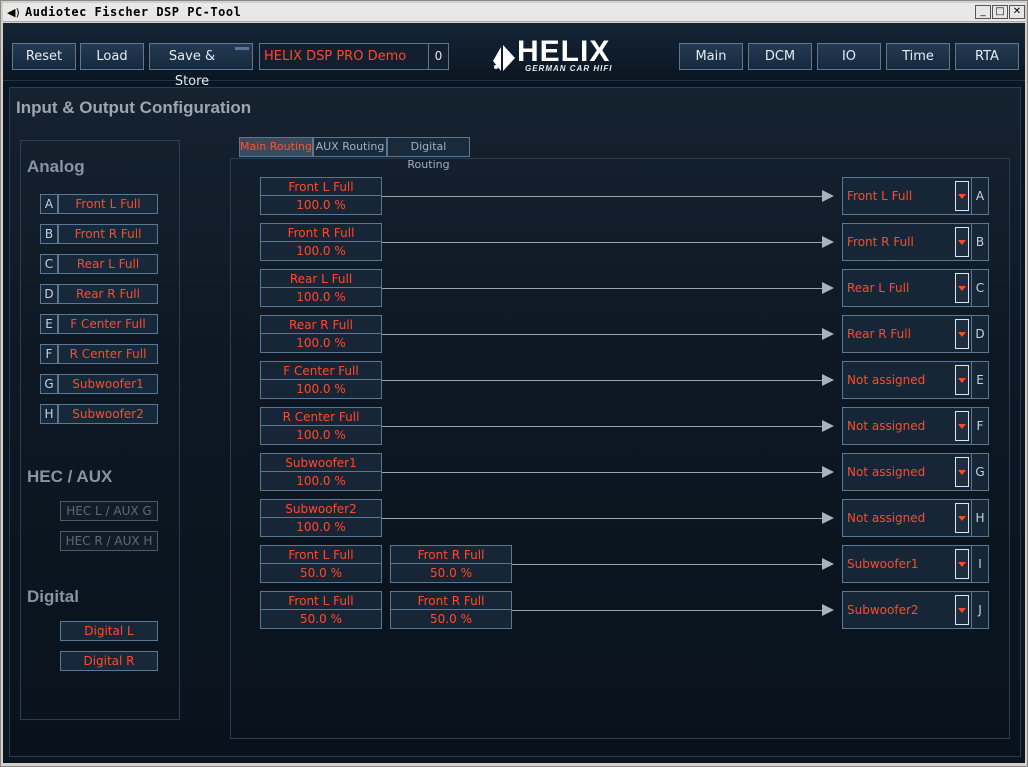  What do you see at coordinates (451, 555) in the screenshot?
I see `source-name: Front R Full` at bounding box center [451, 555].